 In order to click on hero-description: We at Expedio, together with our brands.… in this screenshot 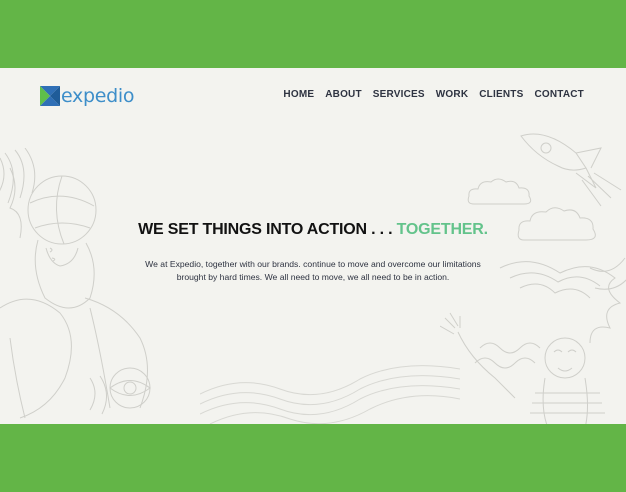, I will do `click(313, 271)`.